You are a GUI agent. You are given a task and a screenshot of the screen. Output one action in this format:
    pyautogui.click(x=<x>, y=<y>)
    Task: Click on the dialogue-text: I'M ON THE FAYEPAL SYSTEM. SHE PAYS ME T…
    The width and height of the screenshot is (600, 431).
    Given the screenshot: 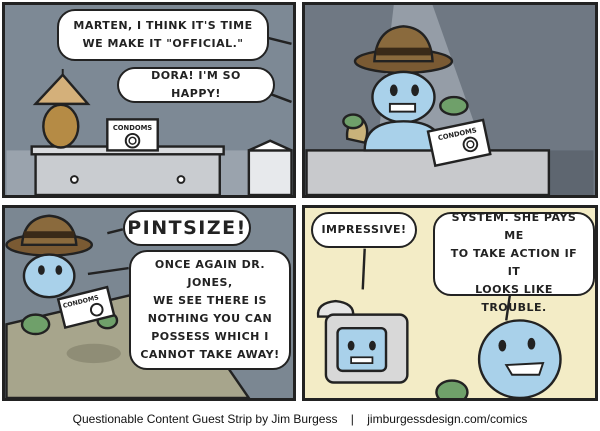 What is the action you would take?
    pyautogui.click(x=514, y=262)
    